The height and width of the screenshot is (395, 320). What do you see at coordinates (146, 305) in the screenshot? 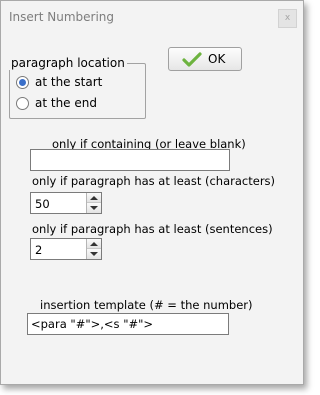
I see `insertion-template-label: insertion template (# = the number)` at bounding box center [146, 305].